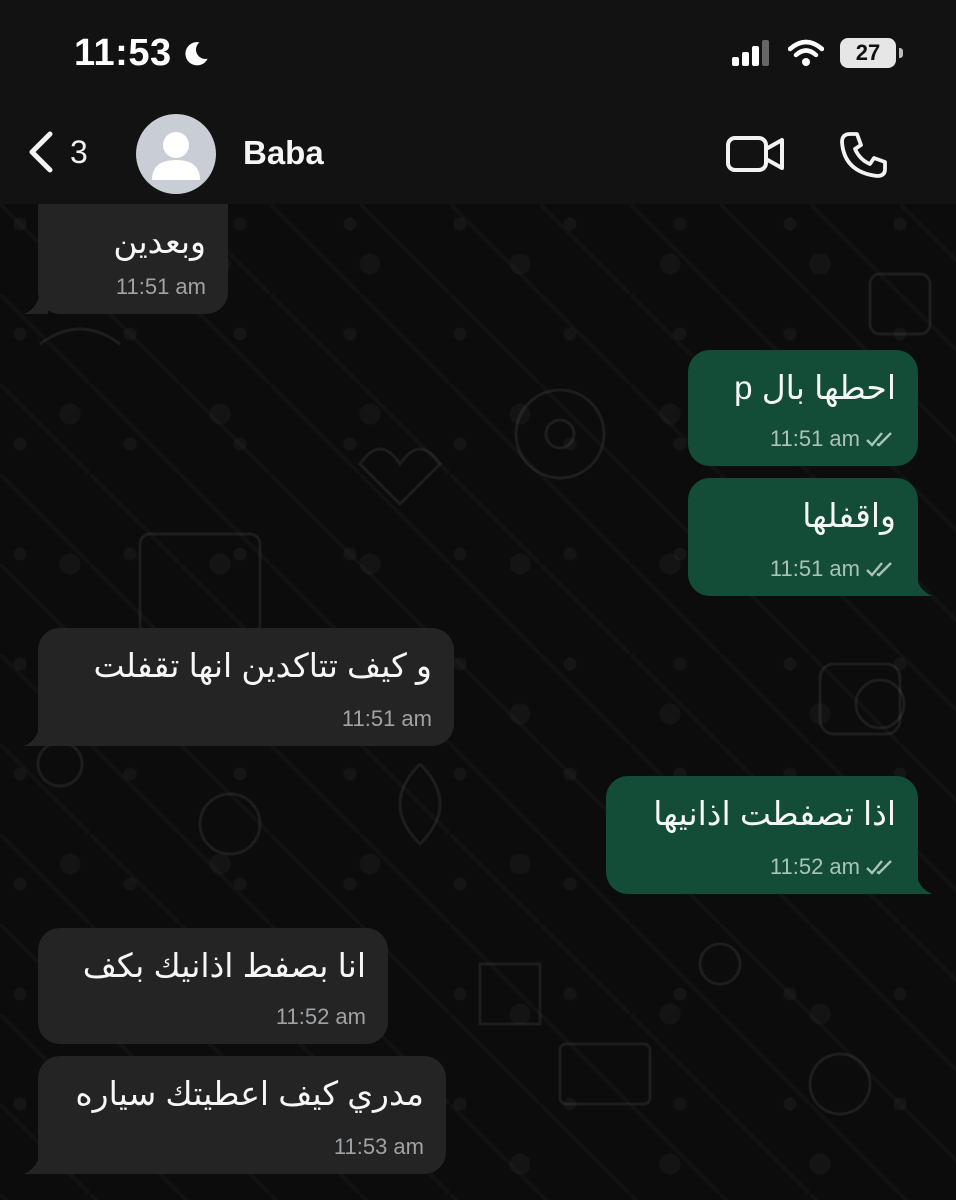 This screenshot has width=956, height=1200. What do you see at coordinates (849, 515) in the screenshot?
I see `message-text: واقفلها` at bounding box center [849, 515].